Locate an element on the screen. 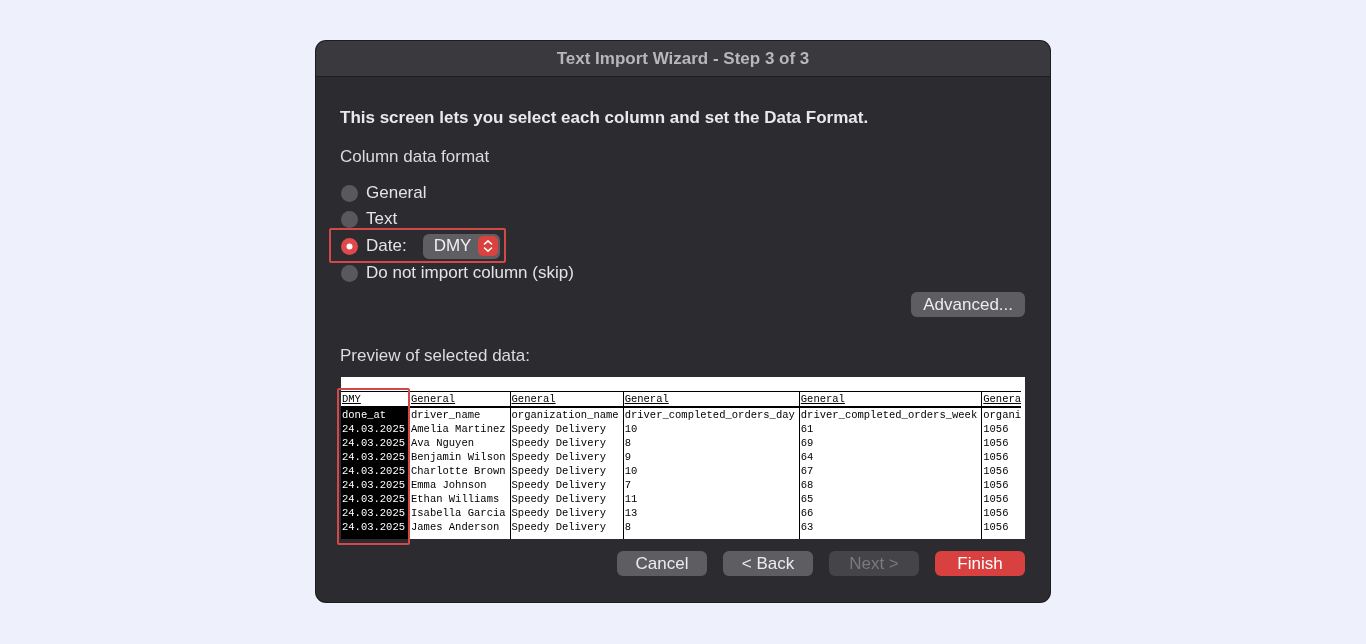 Image resolution: width=1366 pixels, height=644 pixels. table-cell: 9 is located at coordinates (711, 457).